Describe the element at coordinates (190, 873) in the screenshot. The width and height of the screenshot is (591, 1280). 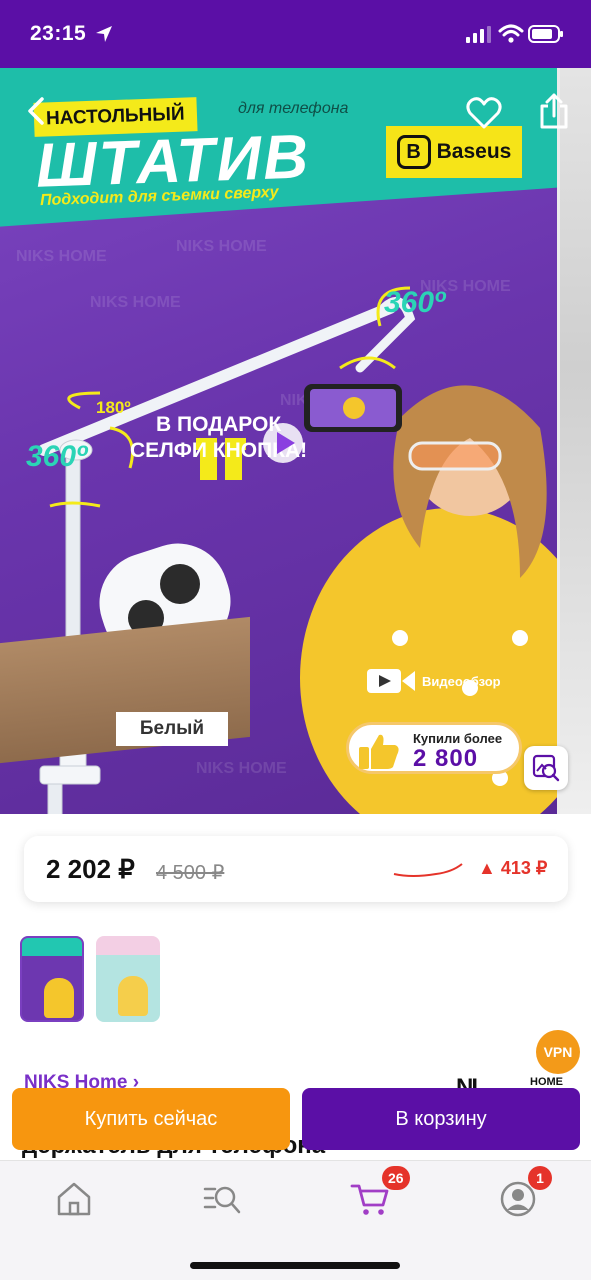
I see `old-price: 4 500 ₽` at that location.